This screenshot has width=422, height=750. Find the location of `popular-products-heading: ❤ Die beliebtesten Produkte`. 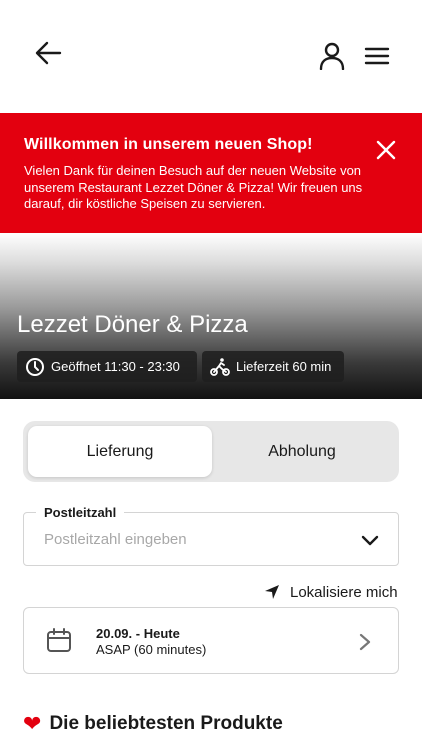

popular-products-heading: ❤ Die beliebtesten Produkte is located at coordinates (153, 724).